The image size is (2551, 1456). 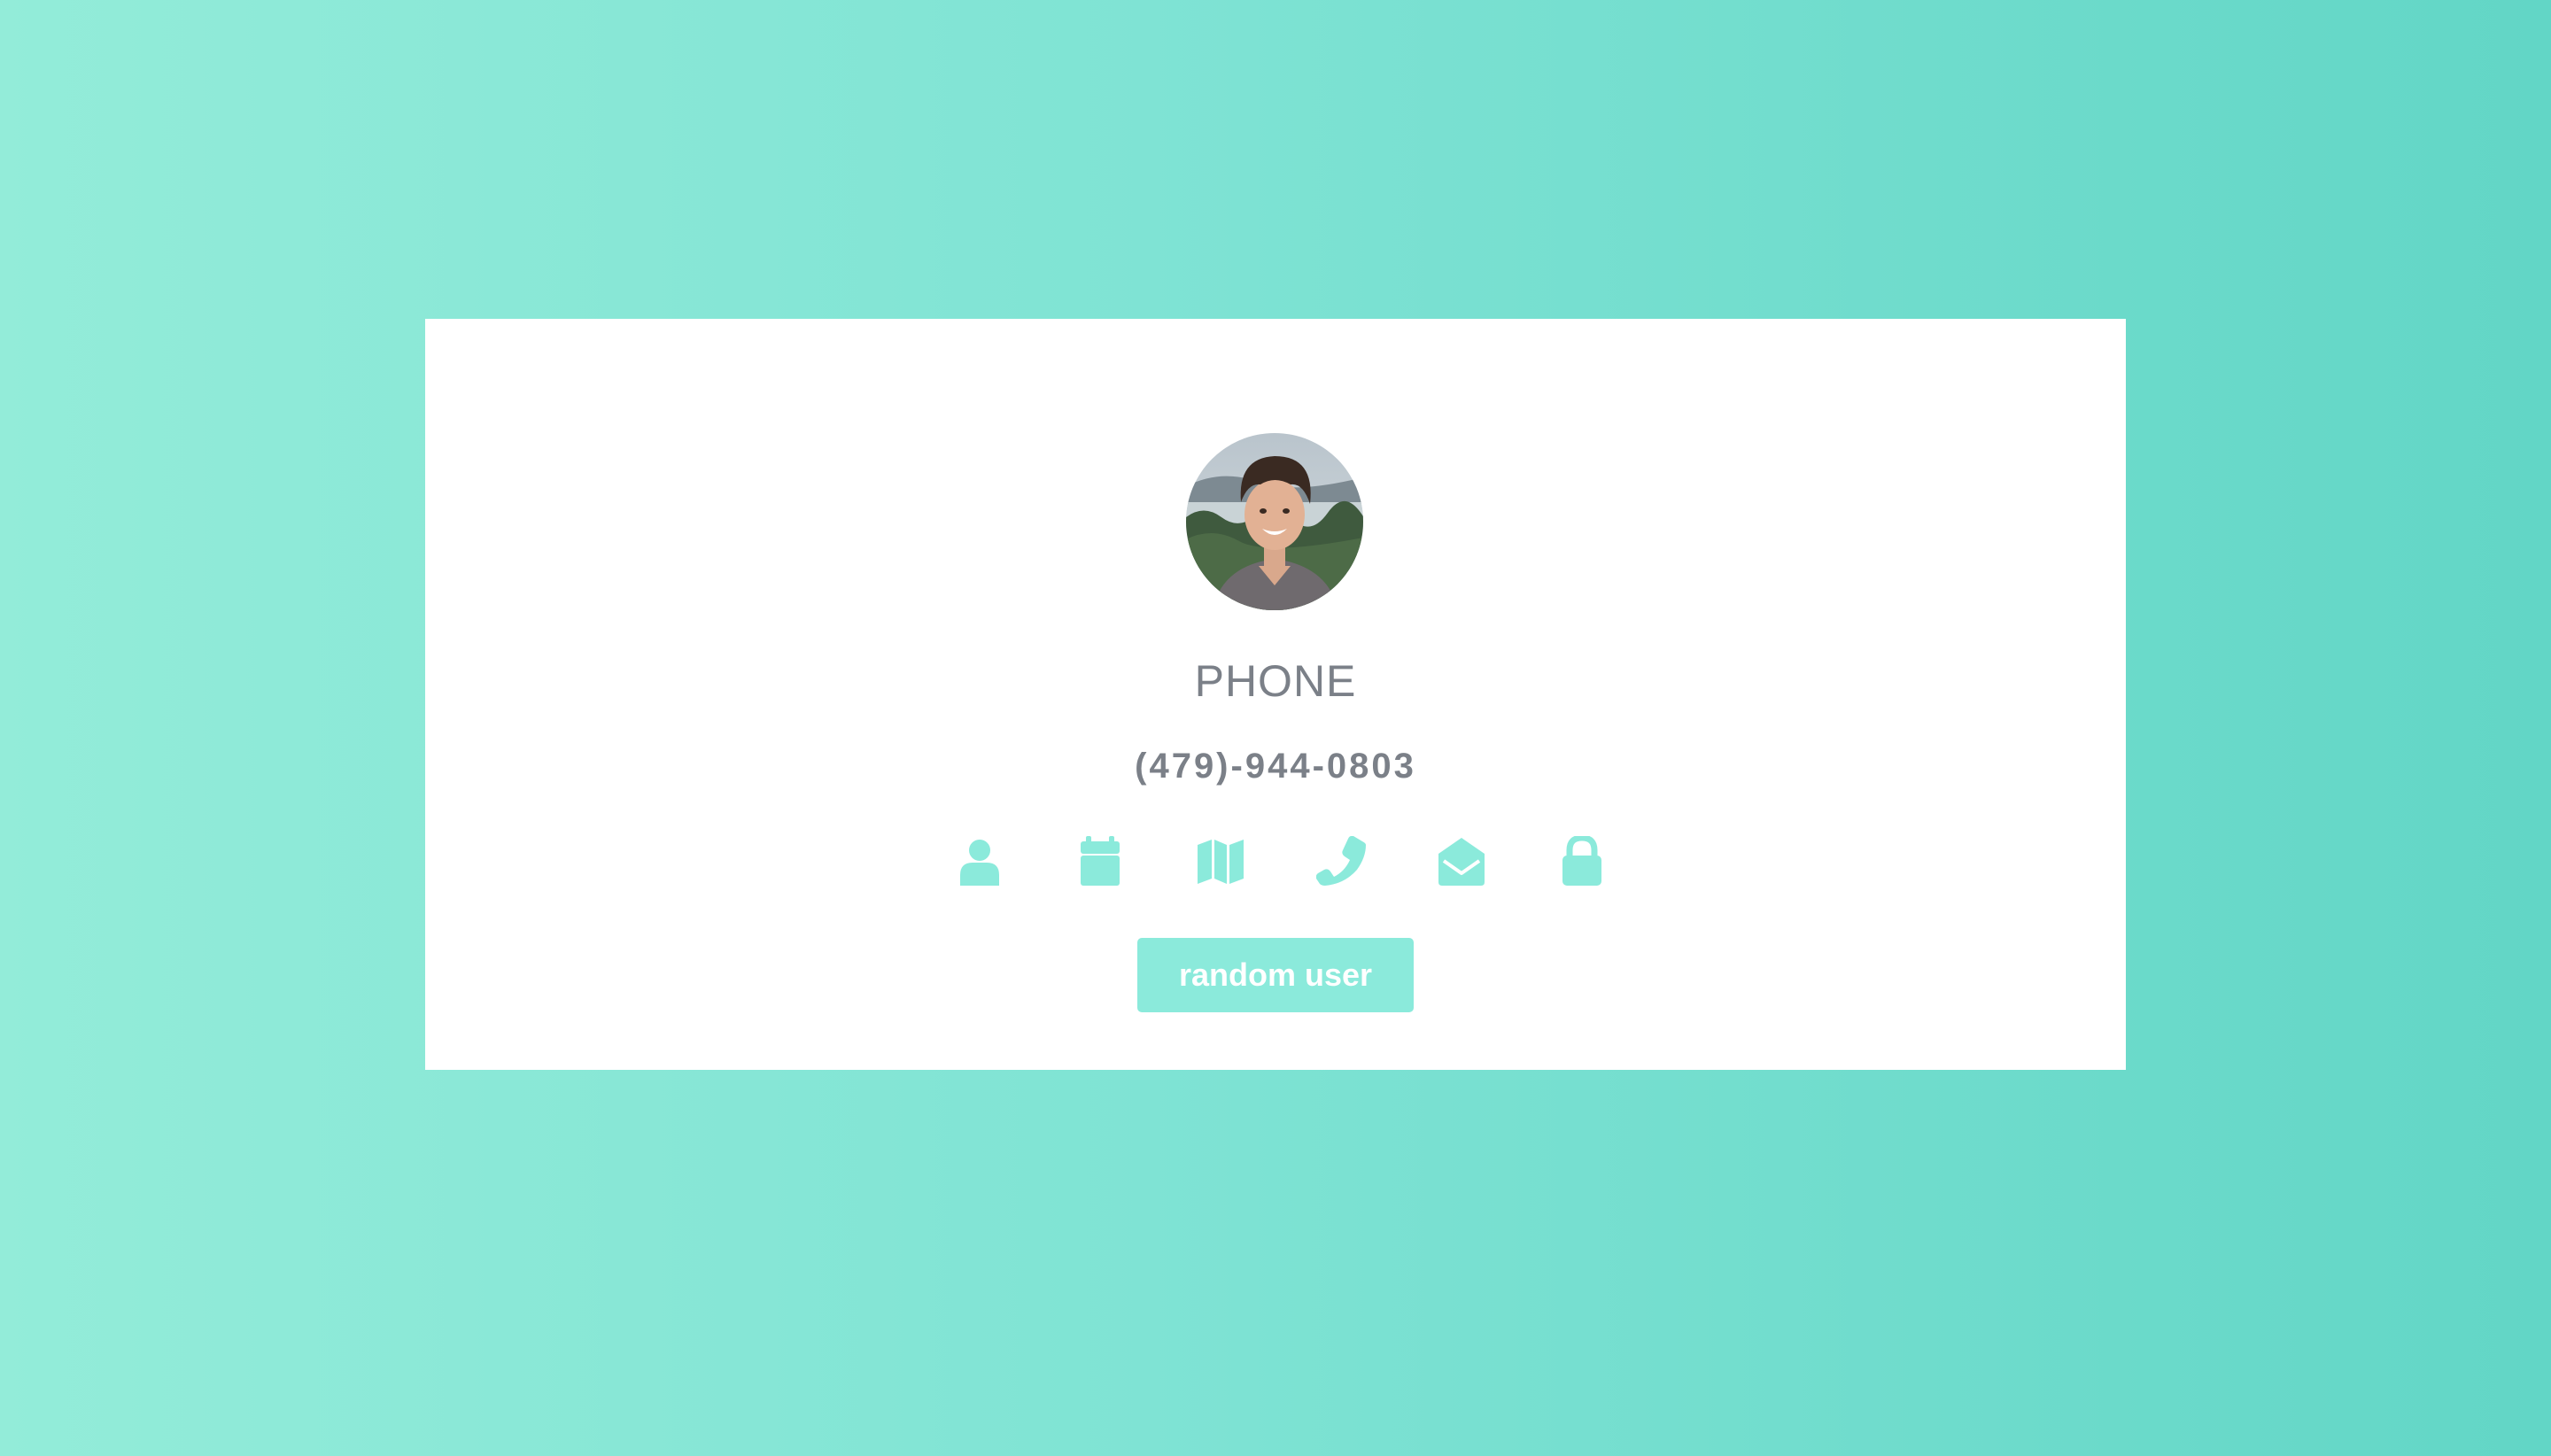 What do you see at coordinates (1220, 861) in the screenshot?
I see `map-icon` at bounding box center [1220, 861].